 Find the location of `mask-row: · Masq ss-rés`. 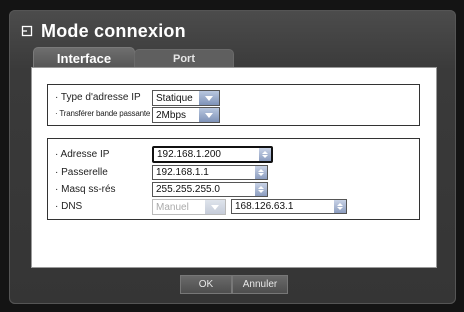

mask-row: · Masq ss-rés is located at coordinates (85, 189).